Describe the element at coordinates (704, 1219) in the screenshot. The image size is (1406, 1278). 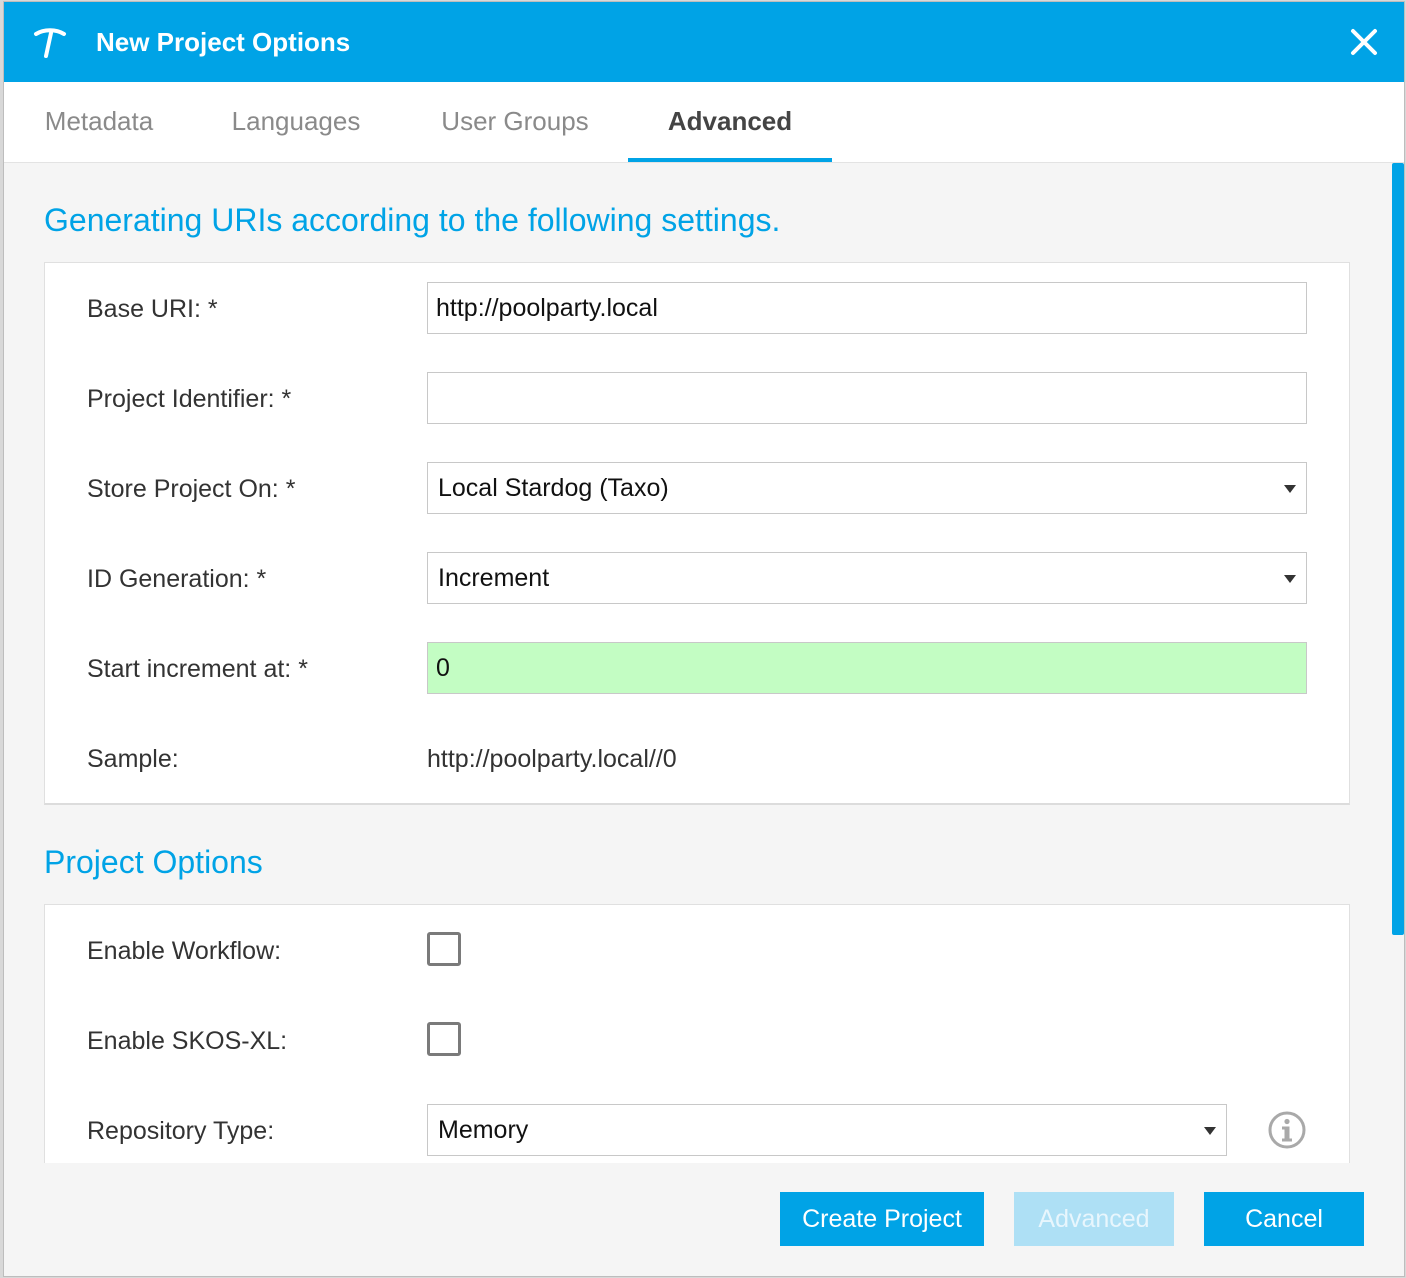
I see `dialog-footer: Create Project Advanced Cancel` at that location.